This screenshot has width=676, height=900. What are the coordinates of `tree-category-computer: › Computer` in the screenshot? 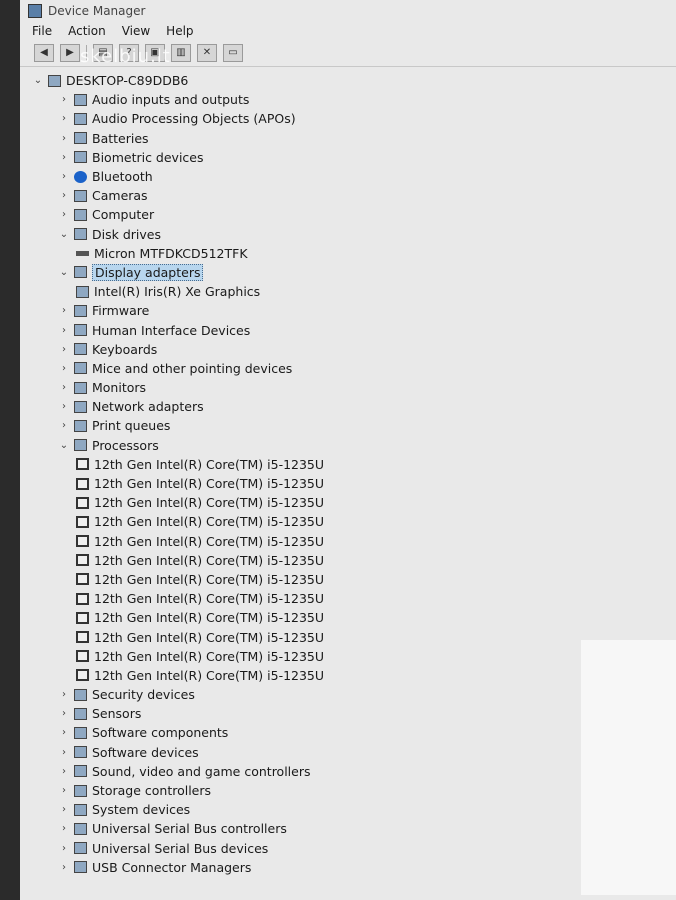 It's located at (352, 214).